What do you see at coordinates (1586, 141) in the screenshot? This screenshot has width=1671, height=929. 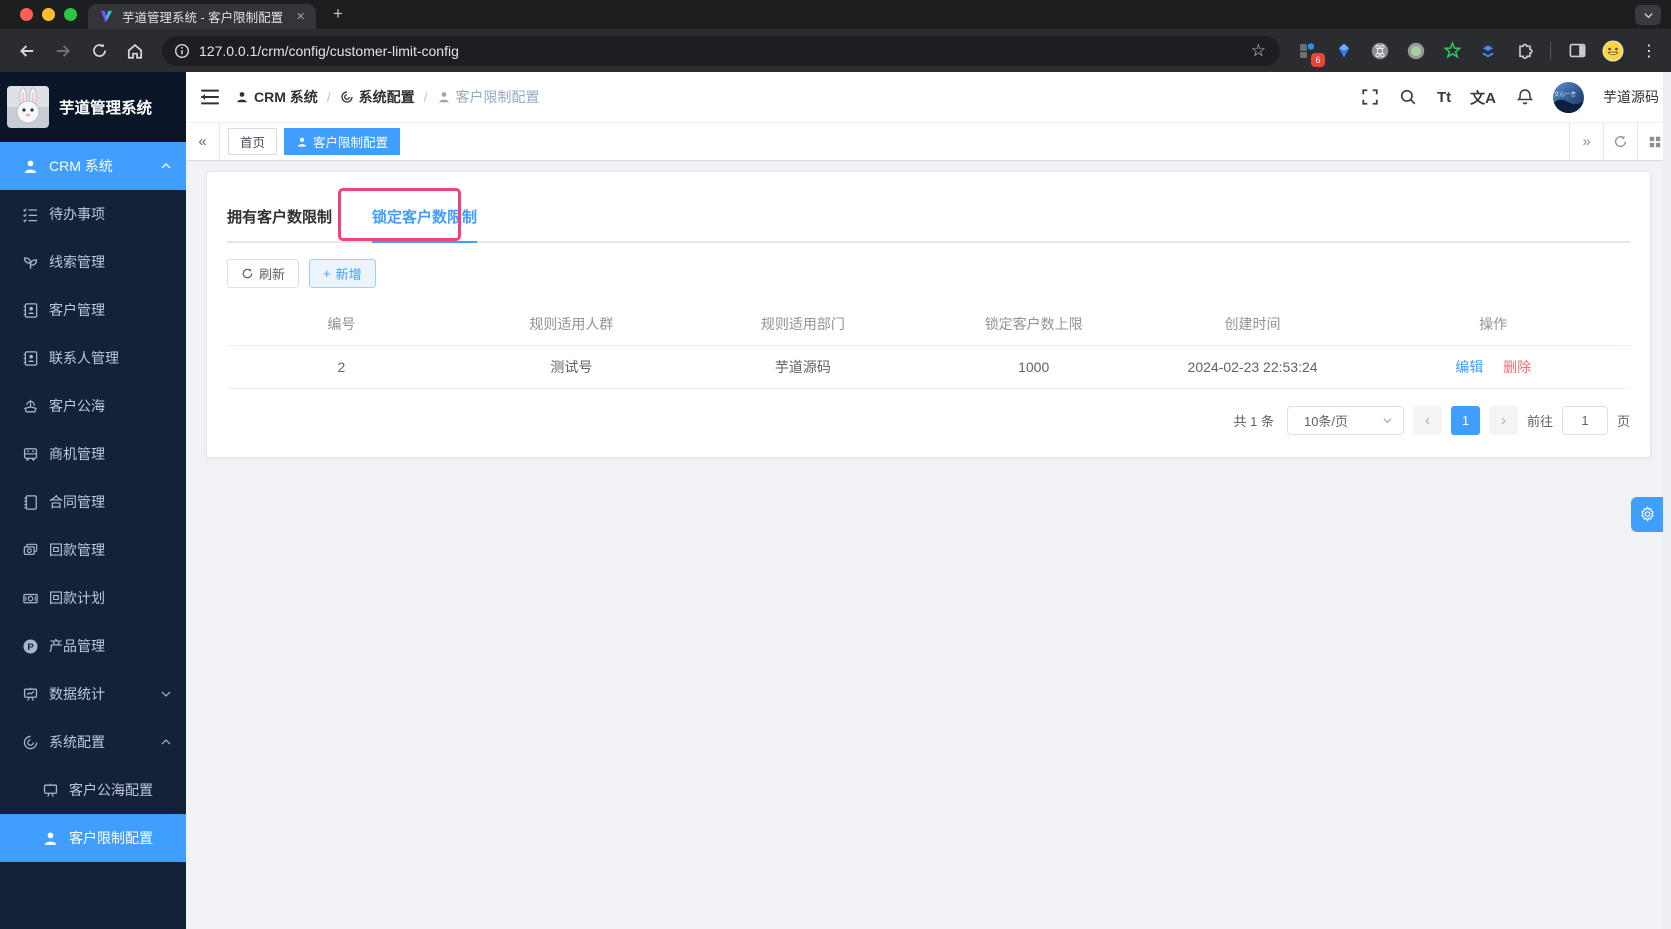 I see `tags-scroll-right-button: »` at bounding box center [1586, 141].